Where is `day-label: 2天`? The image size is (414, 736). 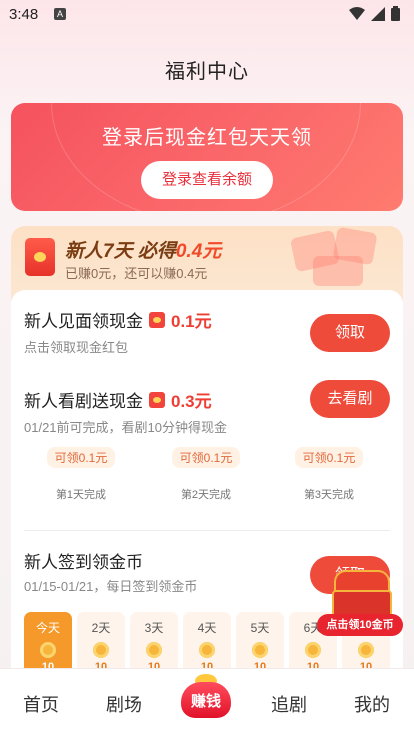 day-label: 2天 is located at coordinates (101, 628).